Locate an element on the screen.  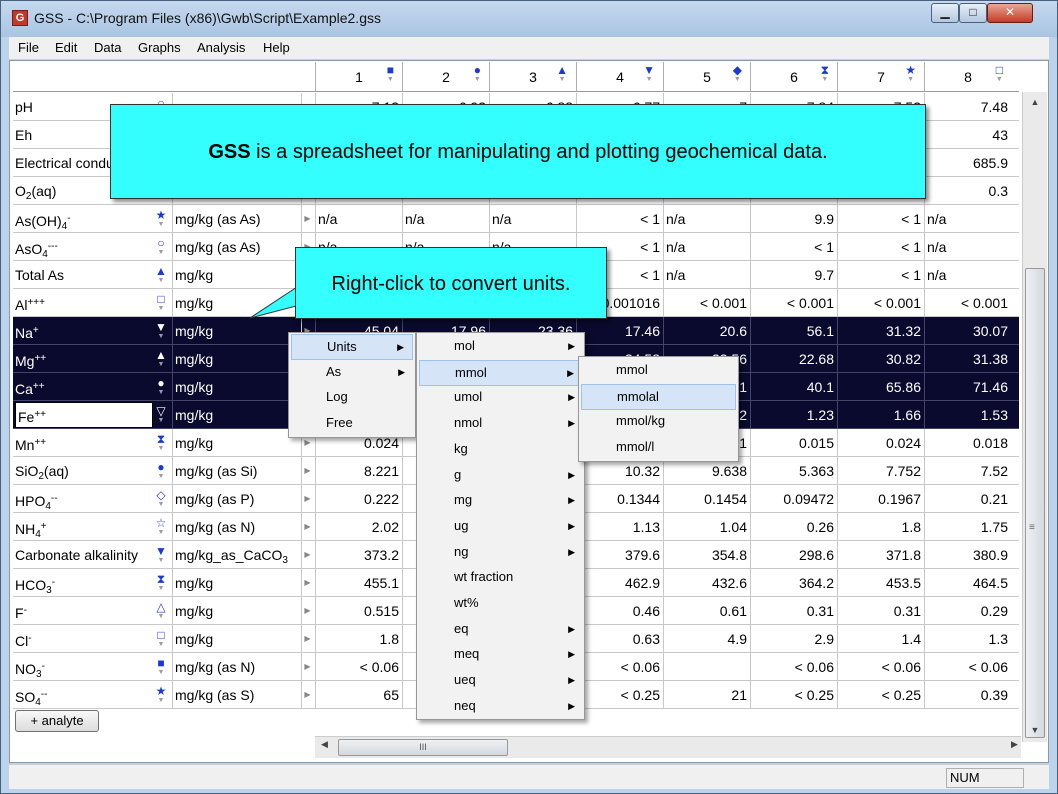
column-header-2: 2 ● ▼ is located at coordinates (445, 77).